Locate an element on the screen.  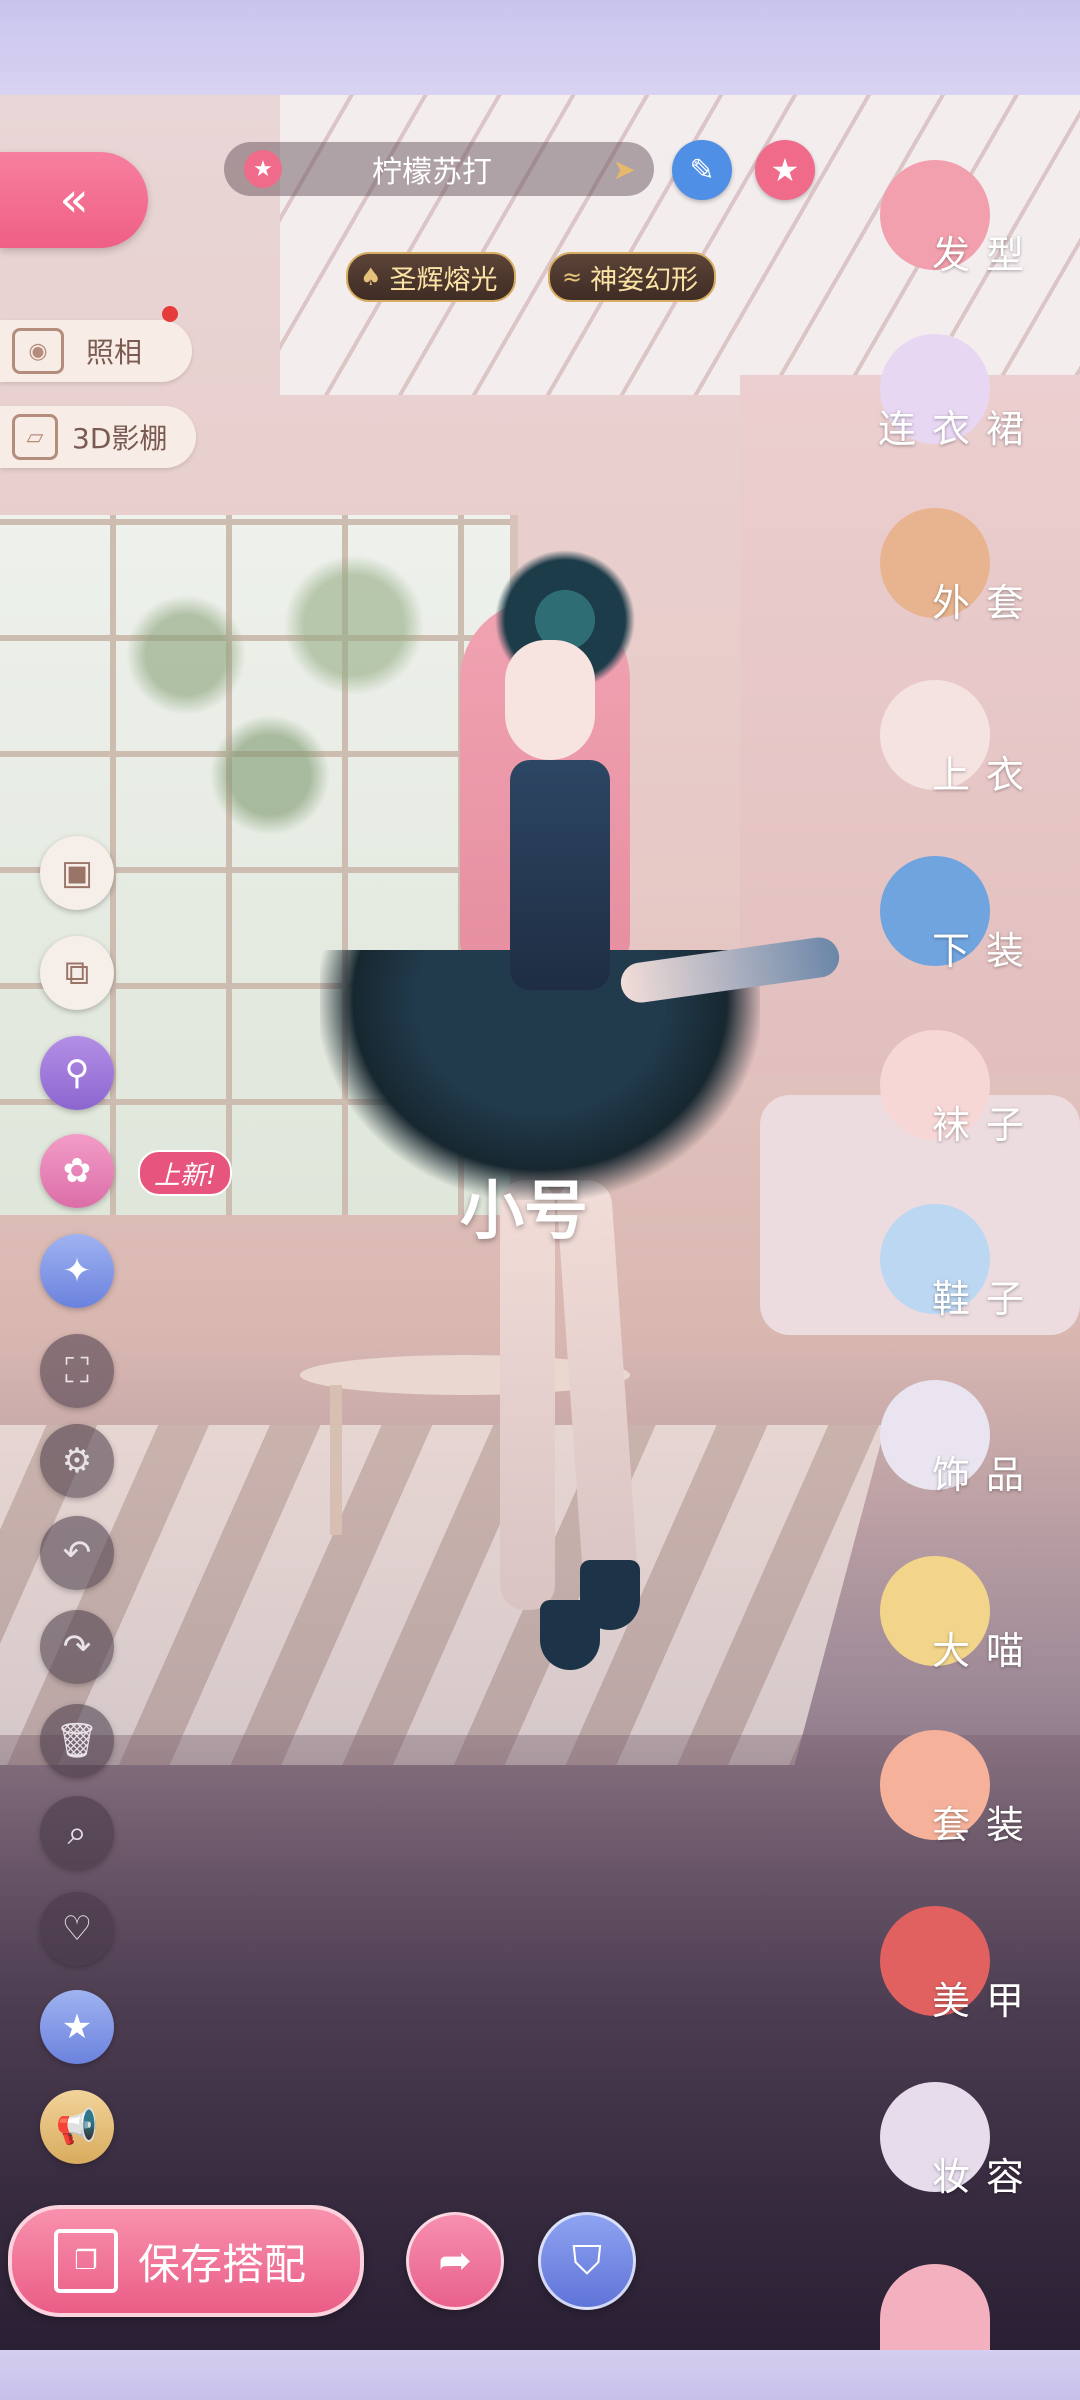
vines is located at coordinates (270, 685).